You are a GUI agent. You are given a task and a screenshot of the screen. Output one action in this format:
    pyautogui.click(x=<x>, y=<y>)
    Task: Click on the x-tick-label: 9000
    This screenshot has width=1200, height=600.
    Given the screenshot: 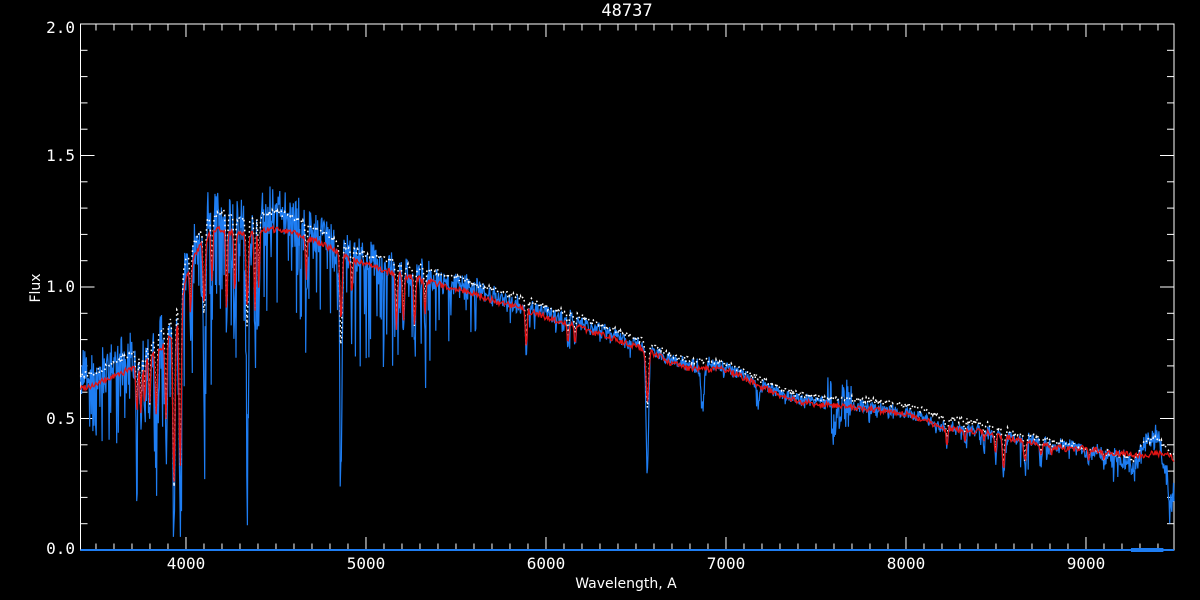 What is the action you would take?
    pyautogui.click(x=1086, y=563)
    